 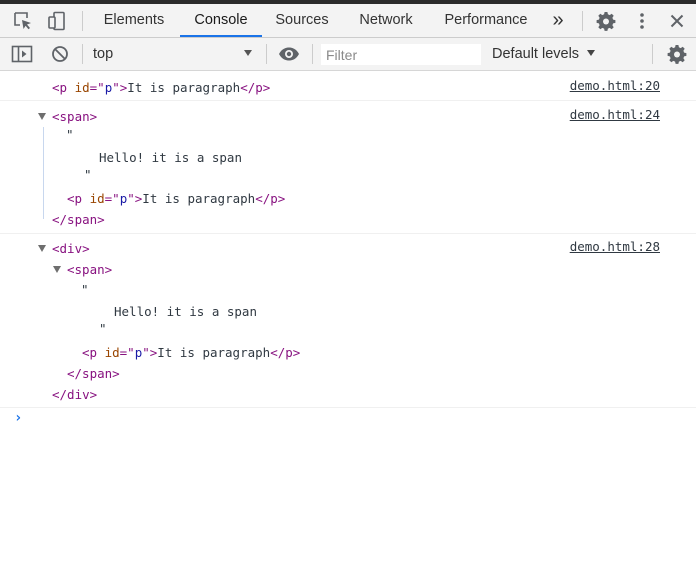 What do you see at coordinates (289, 54) in the screenshot?
I see `live-expression-eye-icon` at bounding box center [289, 54].